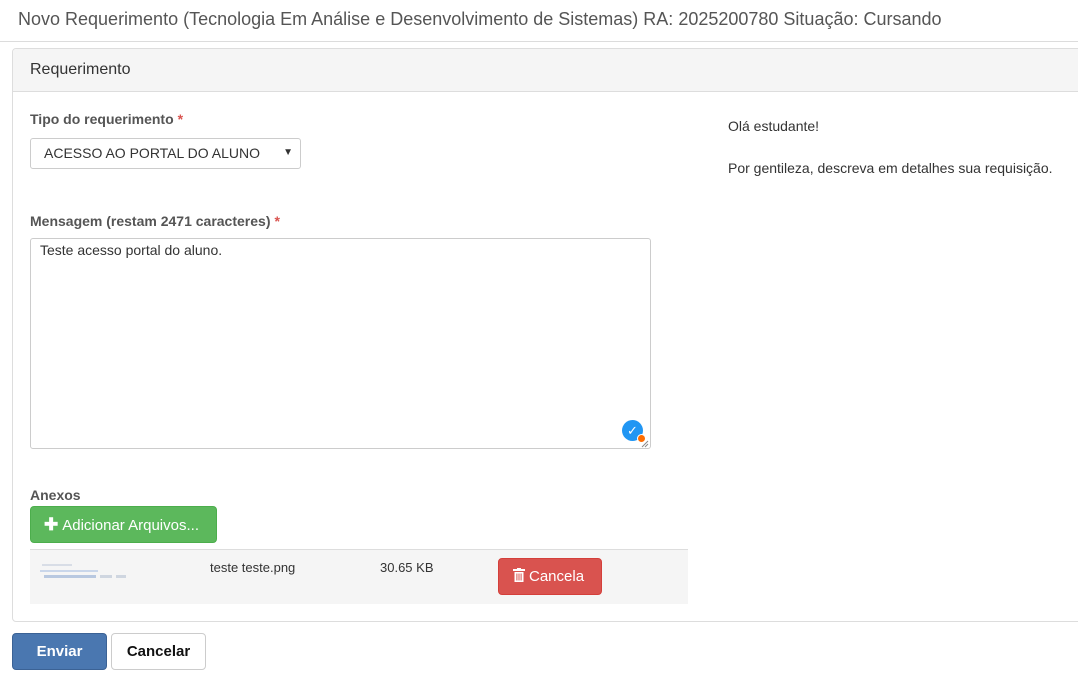 Image resolution: width=1078 pixels, height=679 pixels. Describe the element at coordinates (519, 575) in the screenshot. I see `trash-icon` at that location.